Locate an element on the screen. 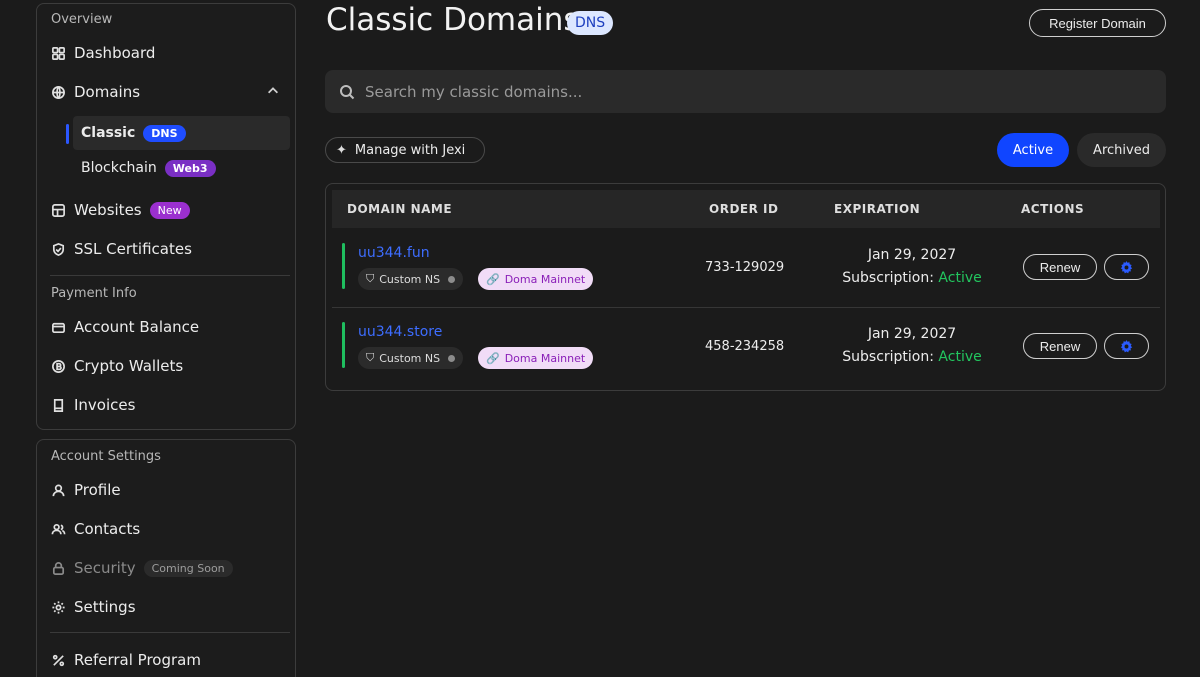 Image resolution: width=1200 pixels, height=677 pixels. sidebar-item-label: Settings is located at coordinates (105, 607).